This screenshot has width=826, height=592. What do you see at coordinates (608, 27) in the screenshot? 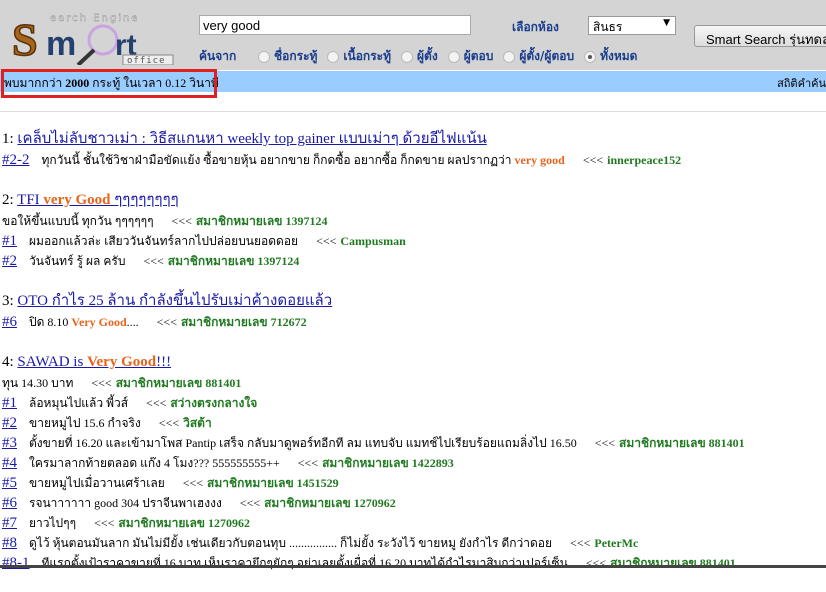
I see `room-value: สินธร` at bounding box center [608, 27].